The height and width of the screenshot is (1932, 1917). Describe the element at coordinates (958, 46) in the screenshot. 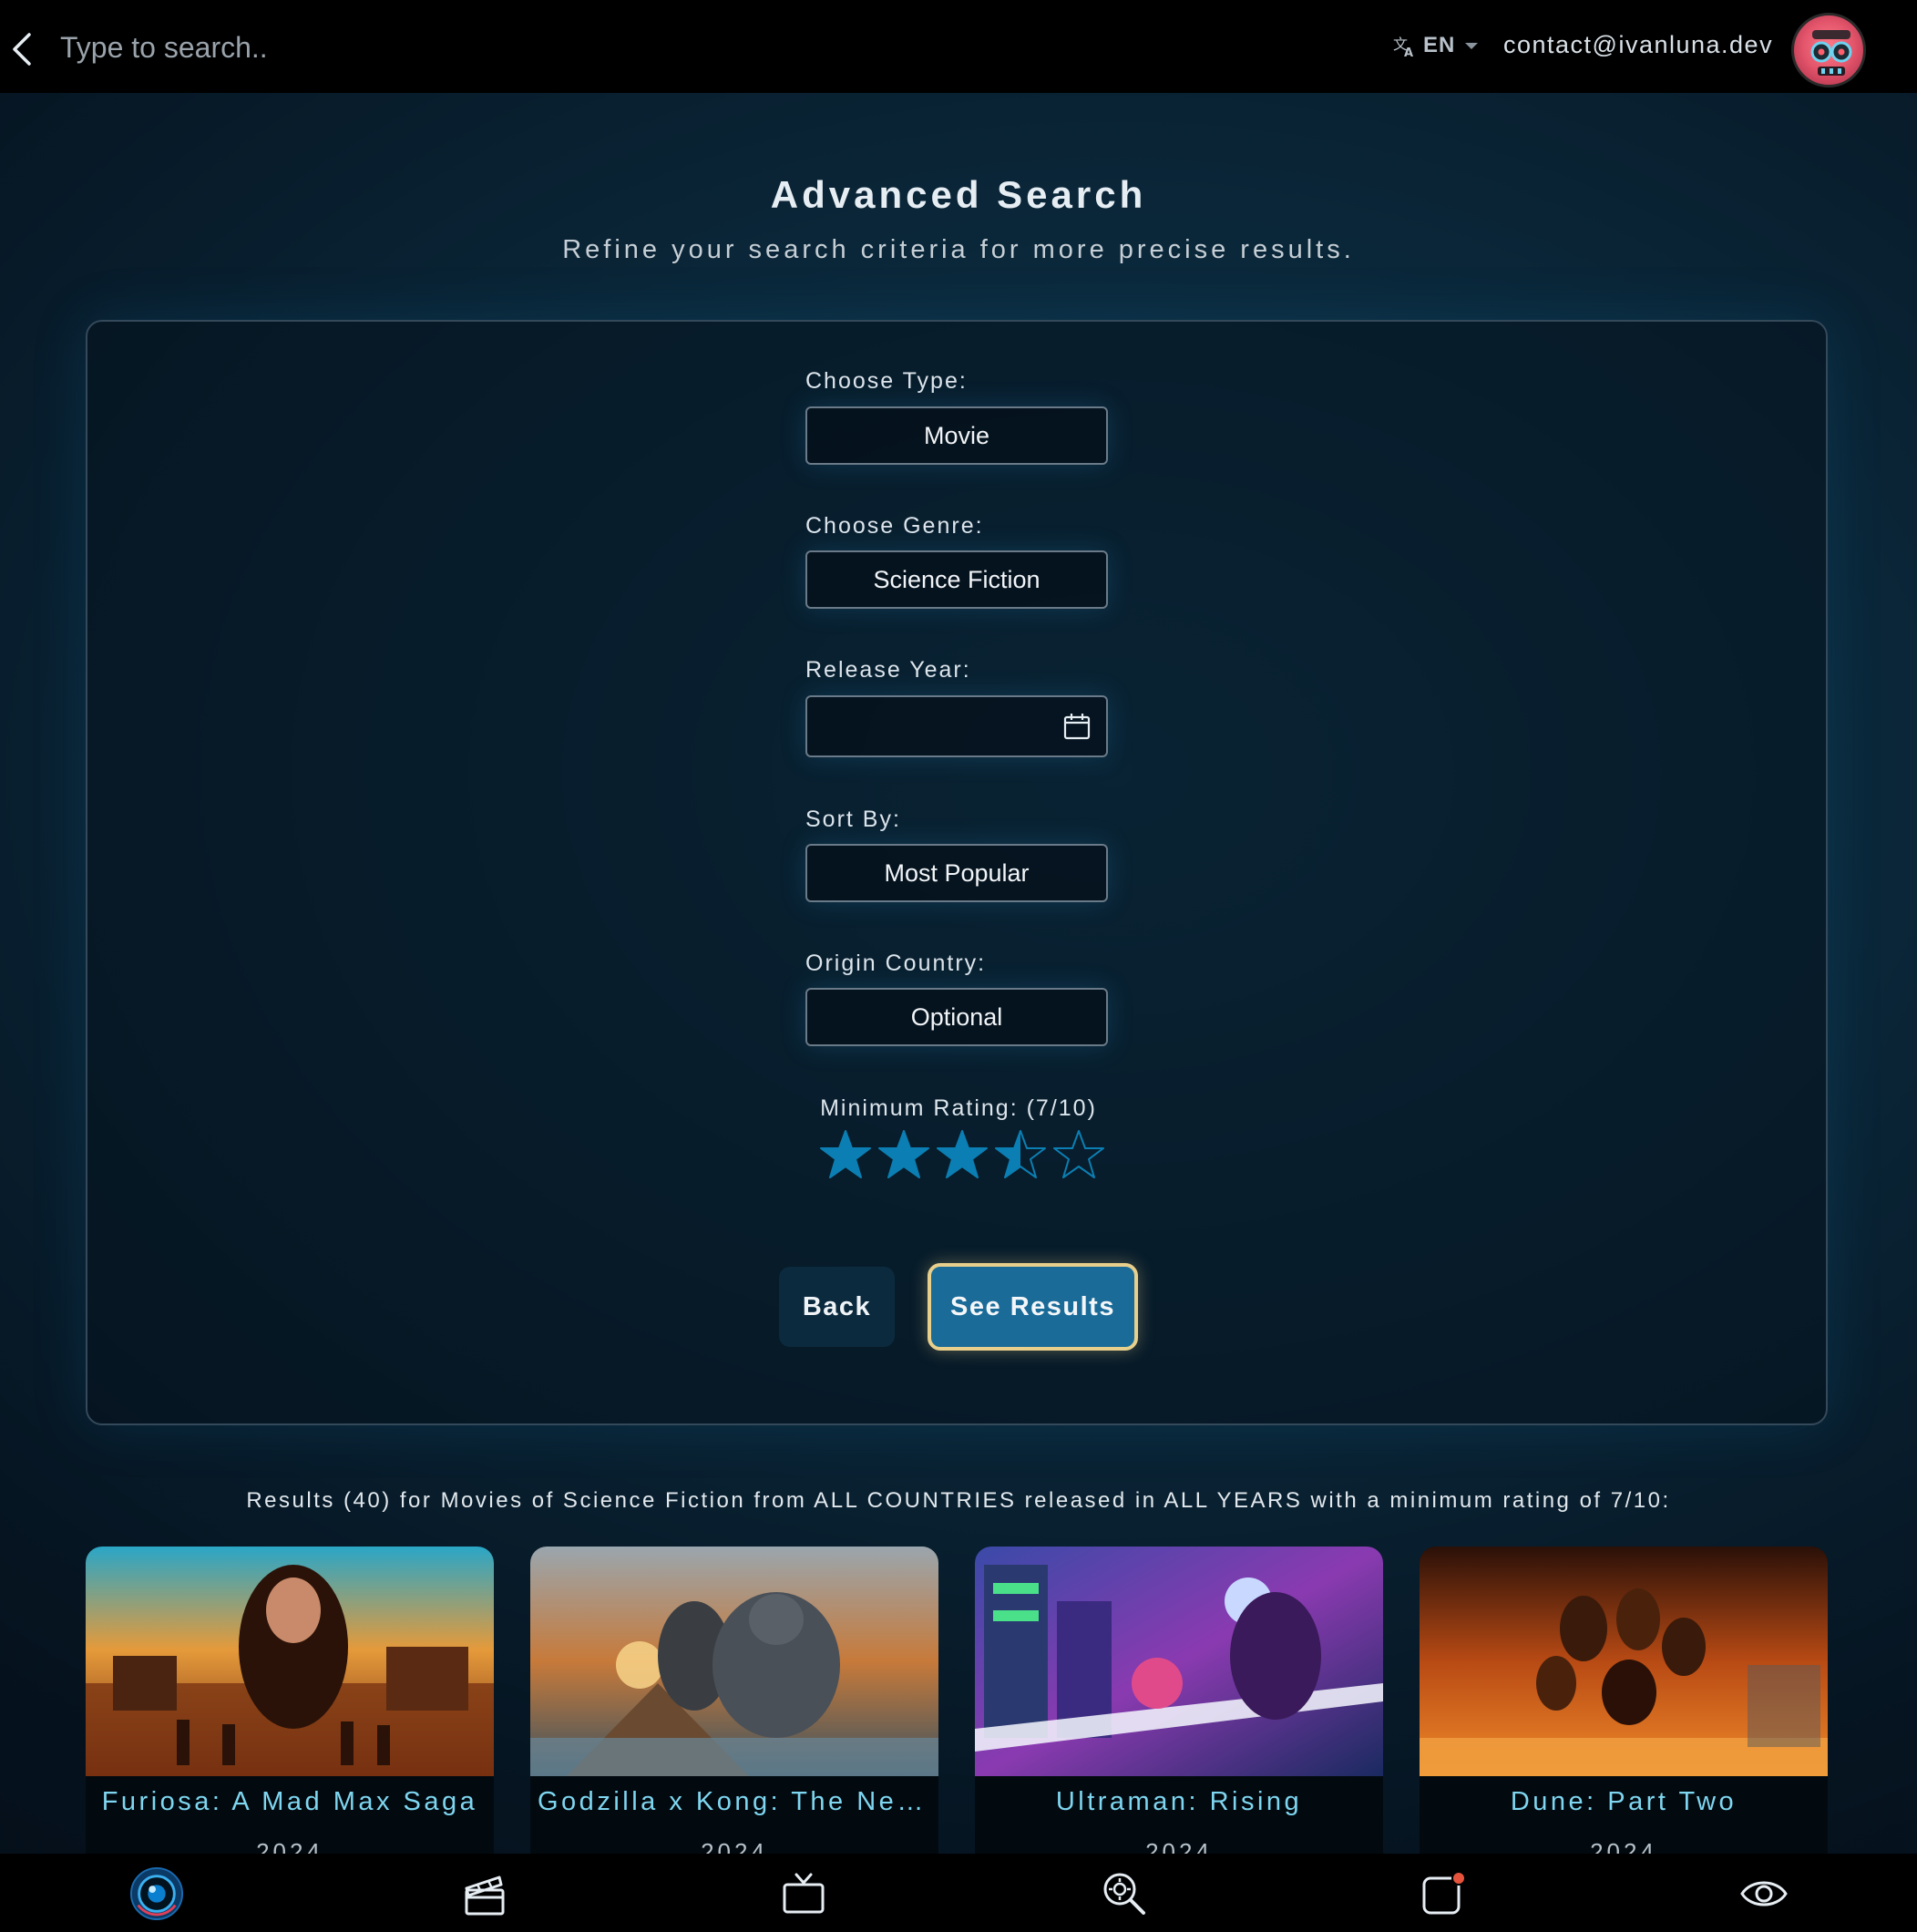

I see `top-bar: 文 A EN contact@ivanluna.dev` at that location.